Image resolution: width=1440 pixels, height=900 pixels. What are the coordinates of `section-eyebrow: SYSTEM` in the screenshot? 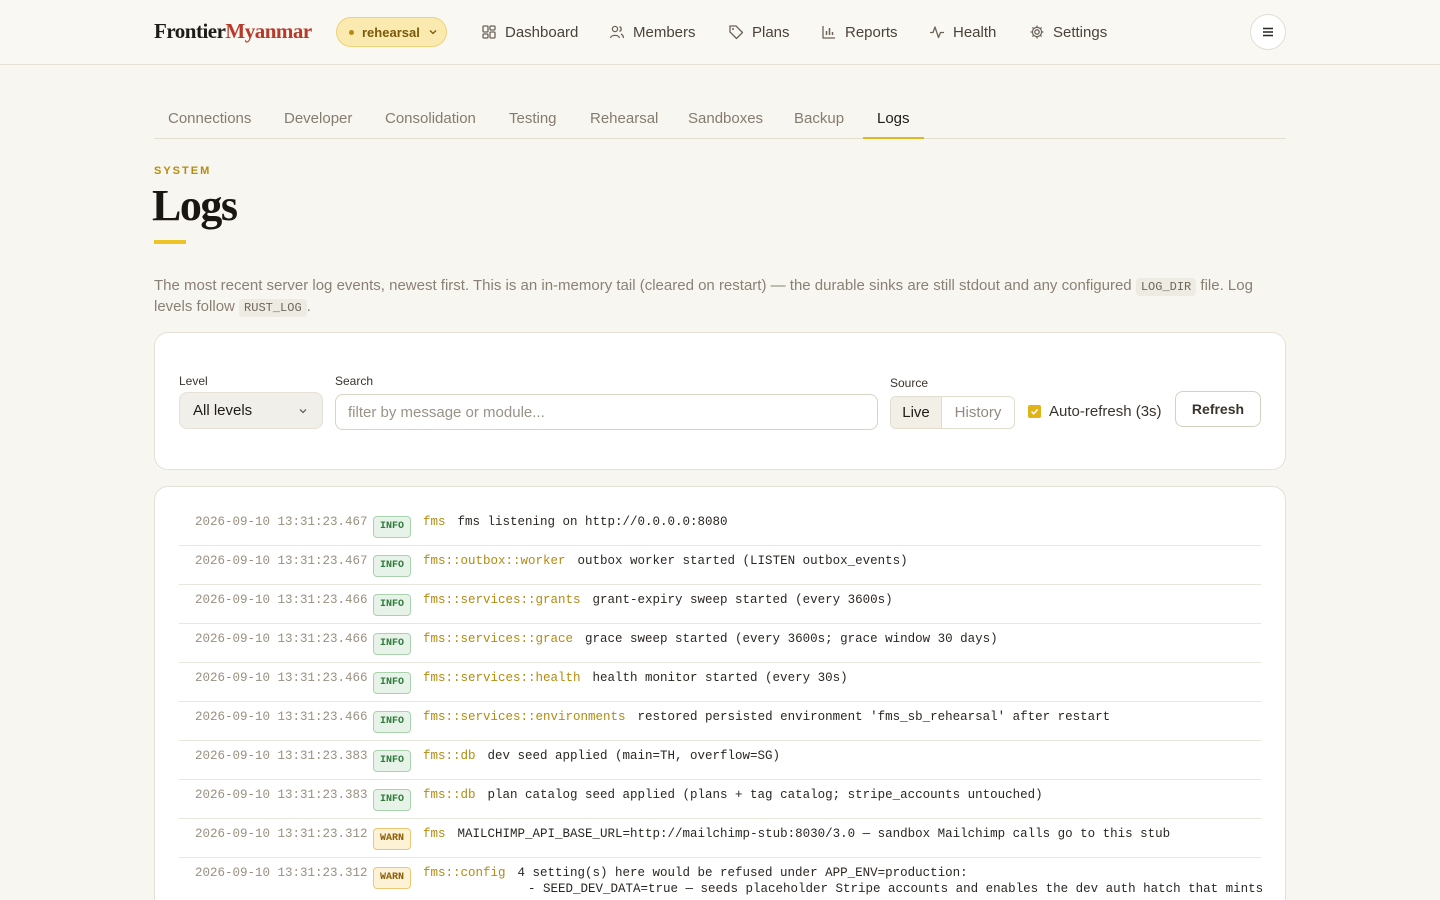 It's located at (183, 171).